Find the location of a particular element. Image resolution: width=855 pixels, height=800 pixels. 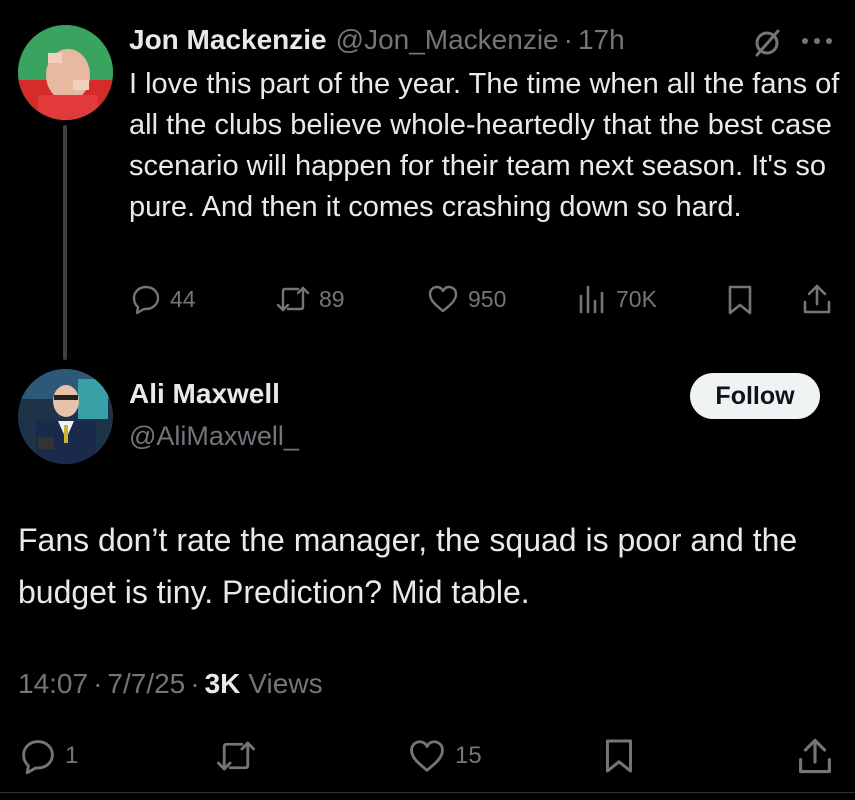

repost-button: 89 is located at coordinates (310, 299).